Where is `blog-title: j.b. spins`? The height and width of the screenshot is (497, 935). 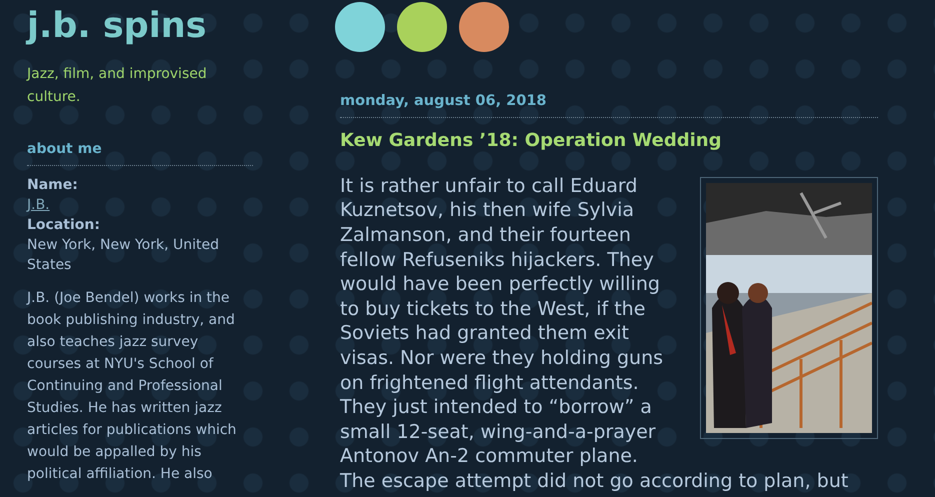
blog-title: j.b. spins is located at coordinates (143, 22).